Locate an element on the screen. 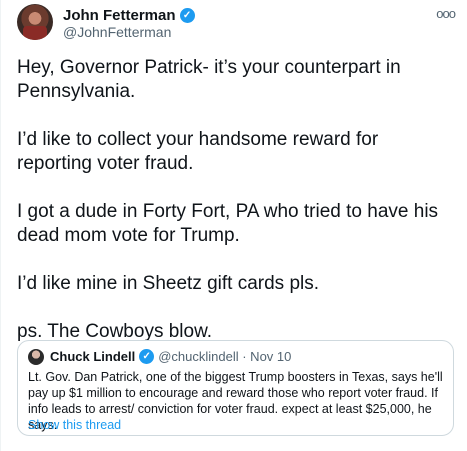 This screenshot has width=467, height=451. tweet-paragraph: I’d like mine in Sheetz gift cards pls. is located at coordinates (168, 283).